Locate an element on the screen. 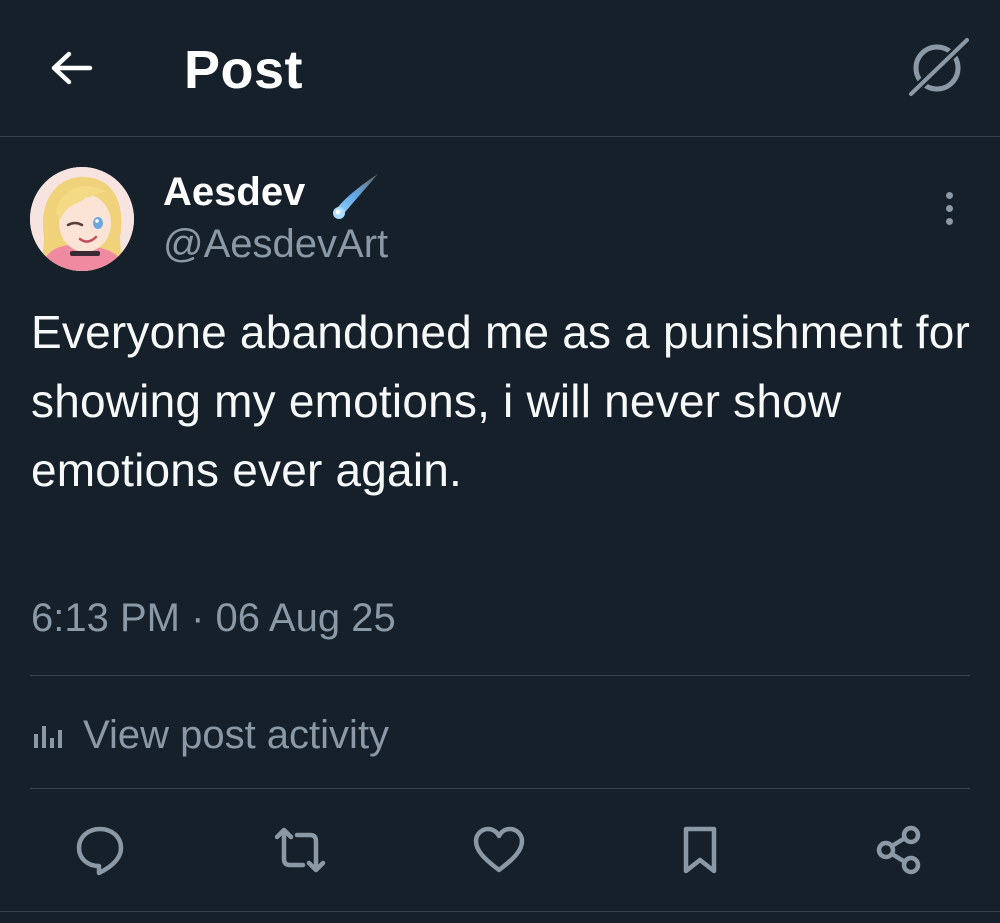 The image size is (1000, 923). top-bar is located at coordinates (500, 68).